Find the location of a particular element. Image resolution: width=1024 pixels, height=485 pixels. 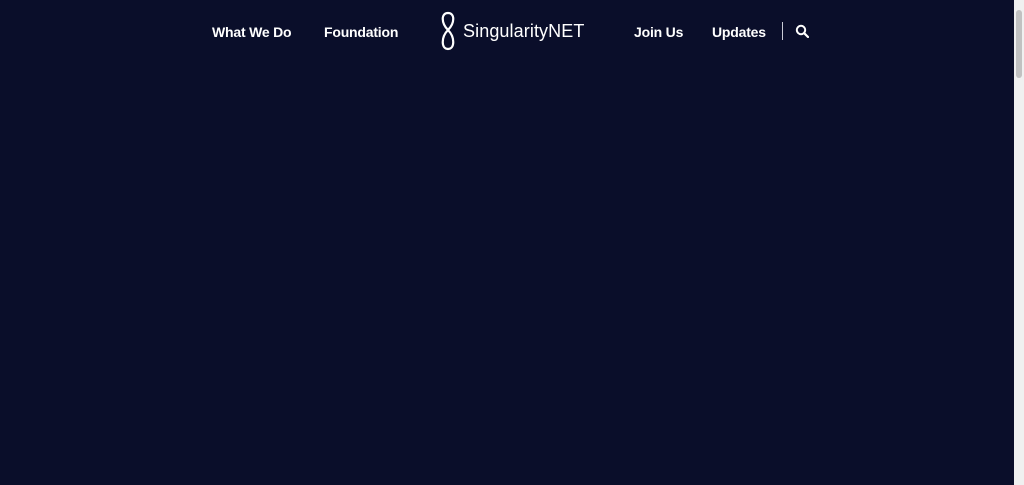

nav-item-join-us: Join Us is located at coordinates (658, 32).